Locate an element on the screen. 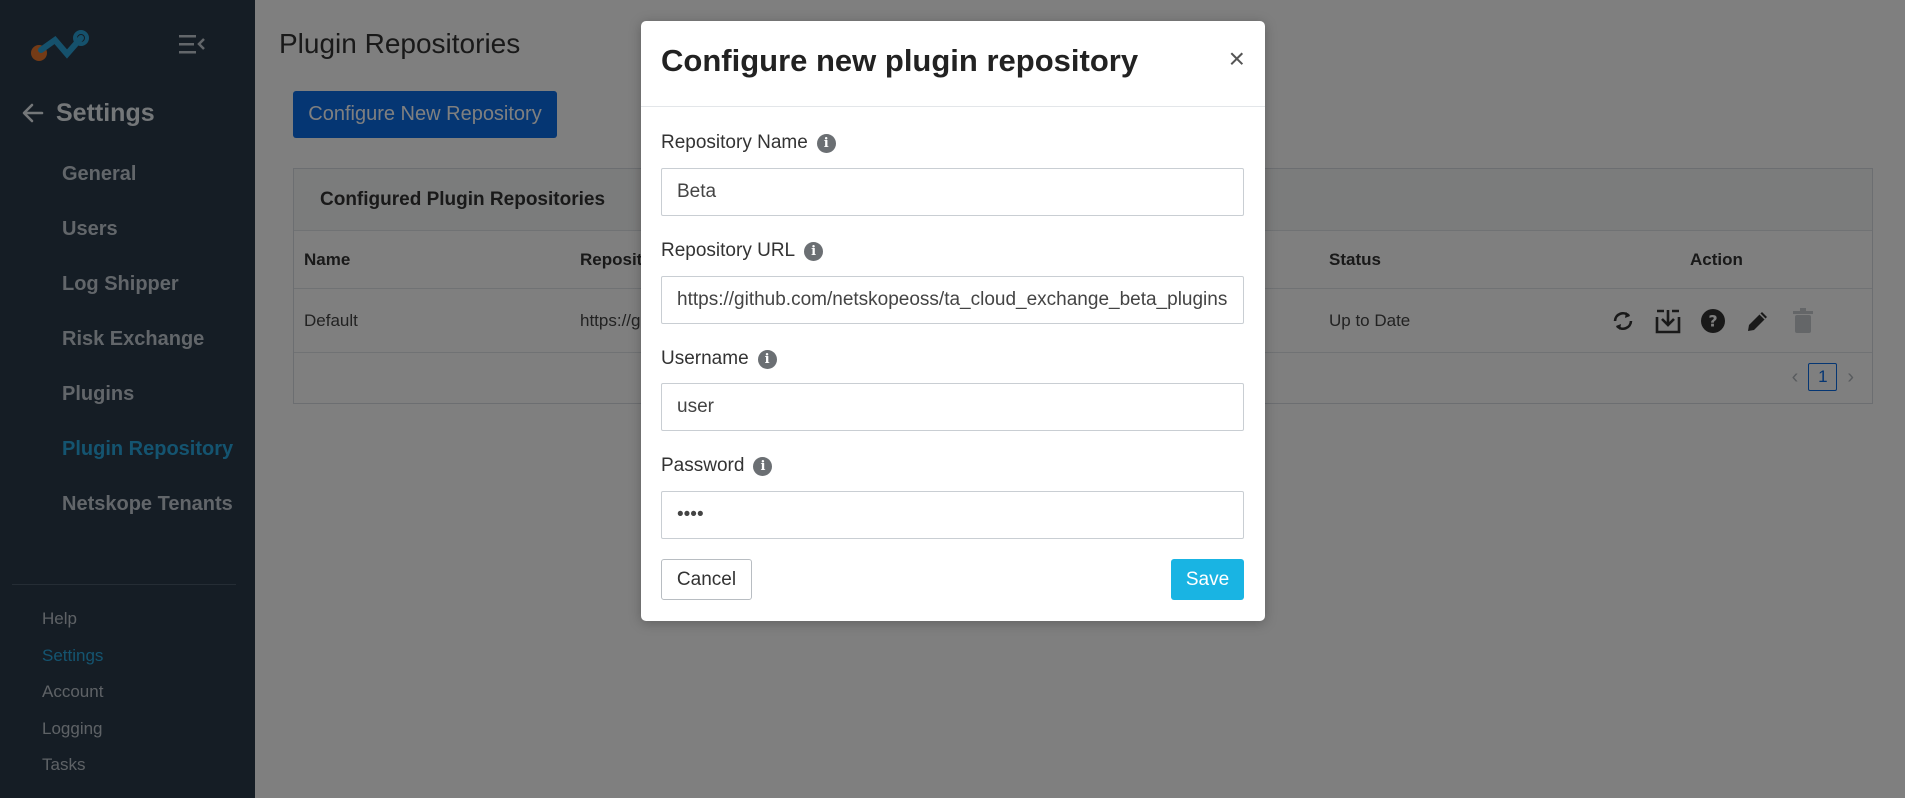  repository-name-label: Repository Name i is located at coordinates (748, 143).